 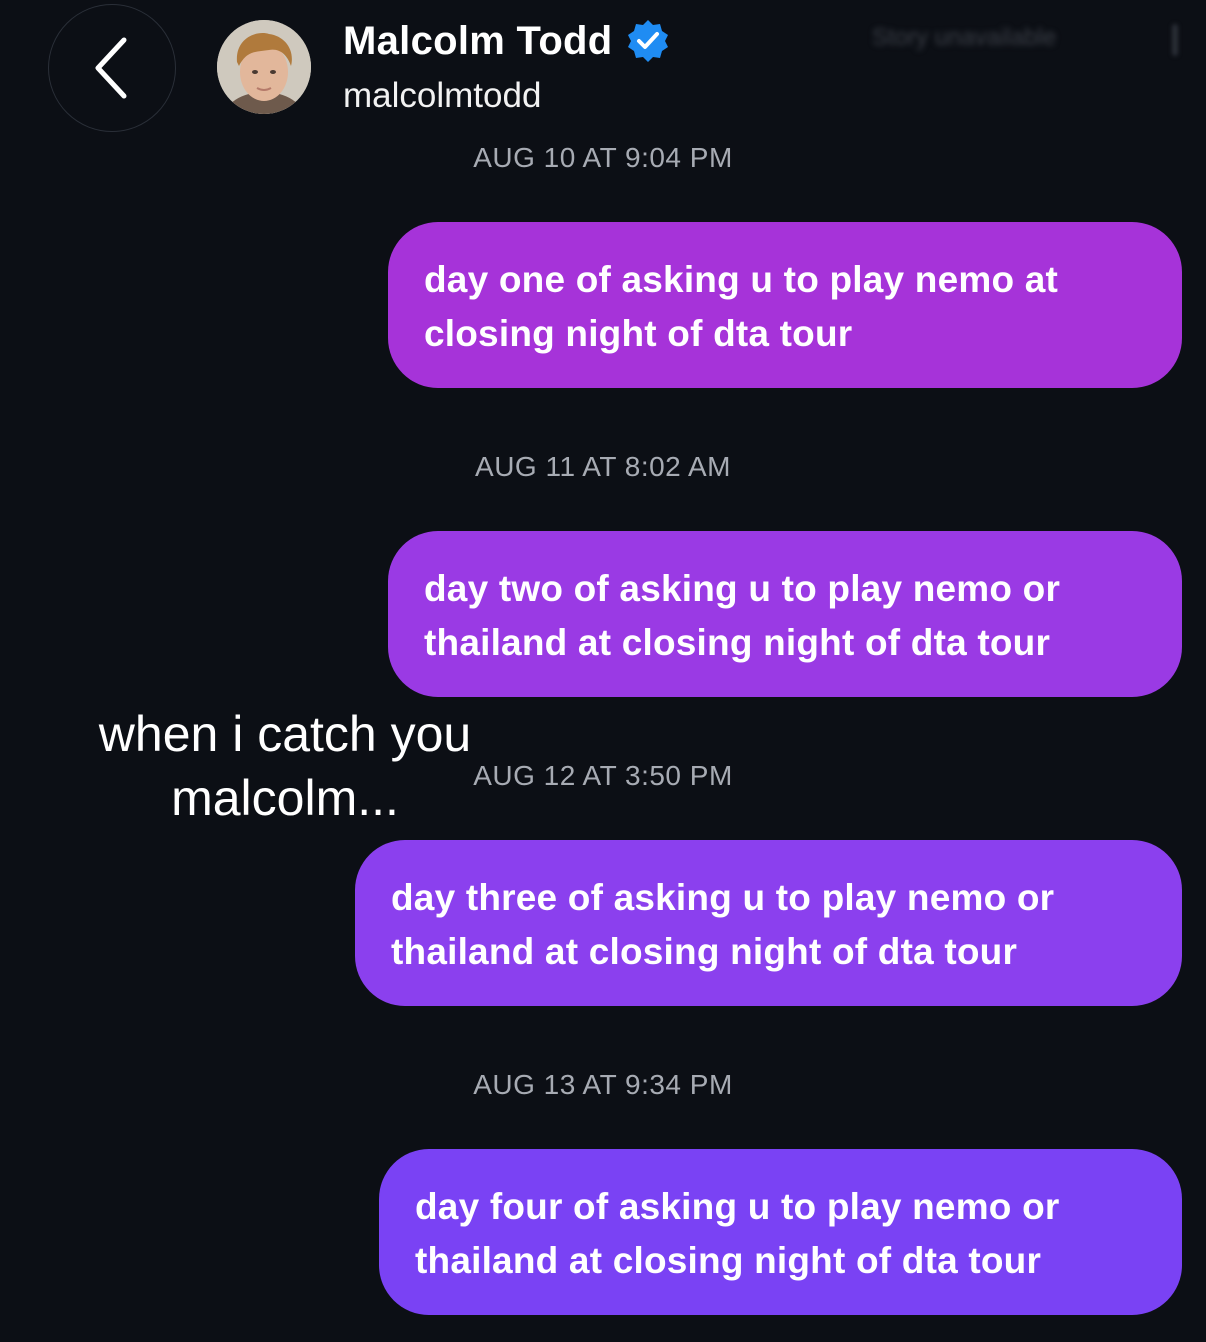 I want to click on story-divider, so click(x=1175, y=40).